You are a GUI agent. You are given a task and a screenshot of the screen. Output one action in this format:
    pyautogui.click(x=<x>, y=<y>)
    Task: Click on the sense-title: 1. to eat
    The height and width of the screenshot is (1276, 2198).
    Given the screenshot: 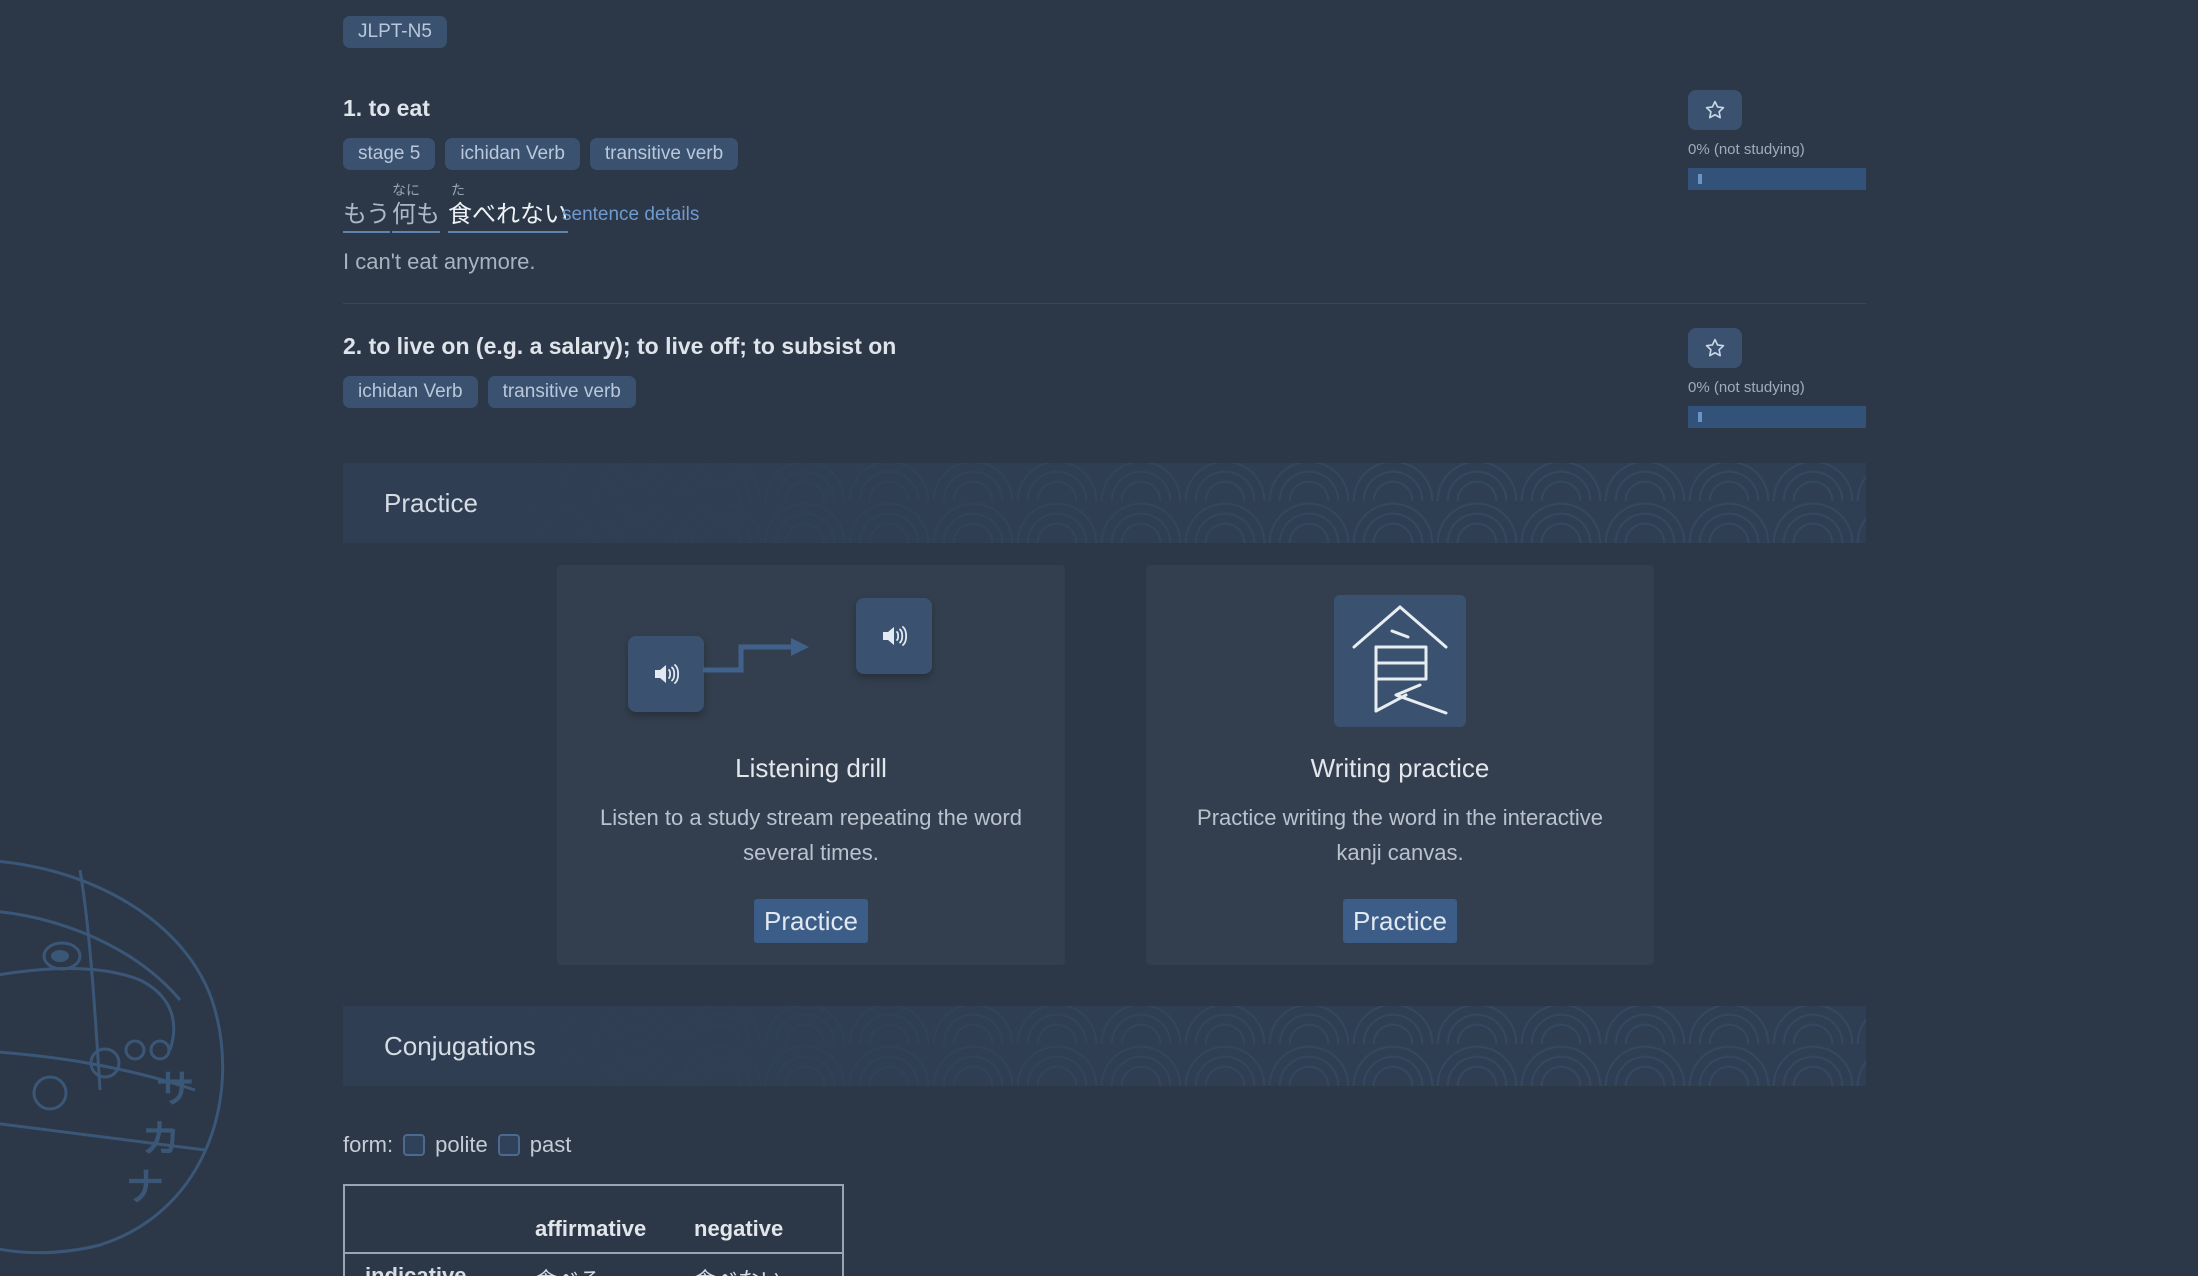 What is the action you would take?
    pyautogui.click(x=386, y=108)
    